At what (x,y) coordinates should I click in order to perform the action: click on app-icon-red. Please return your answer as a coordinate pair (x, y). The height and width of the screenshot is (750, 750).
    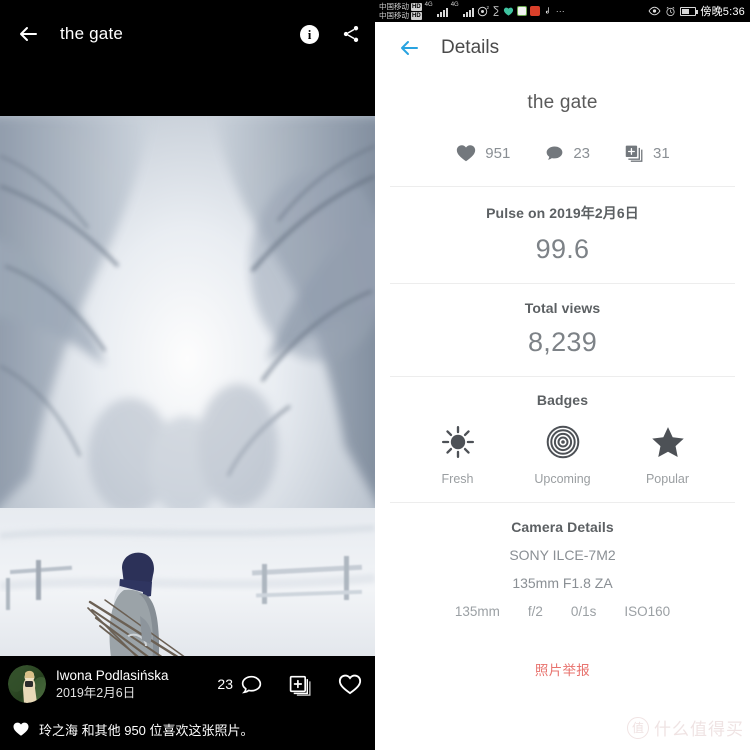
    Looking at the image, I should click on (534, 11).